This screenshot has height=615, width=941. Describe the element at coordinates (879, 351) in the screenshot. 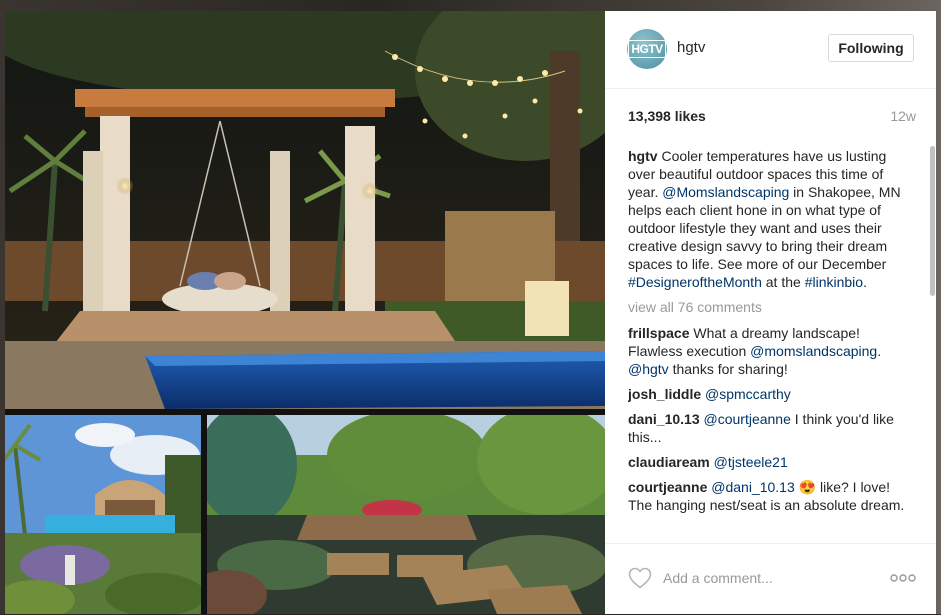

I see `comment-text: .` at that location.